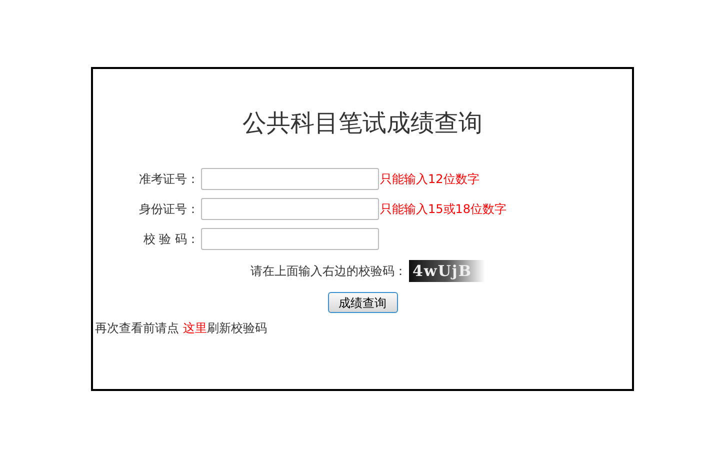 The width and height of the screenshot is (727, 457). What do you see at coordinates (443, 209) in the screenshot?
I see `field-hint: 只能输入15或18位数字` at bounding box center [443, 209].